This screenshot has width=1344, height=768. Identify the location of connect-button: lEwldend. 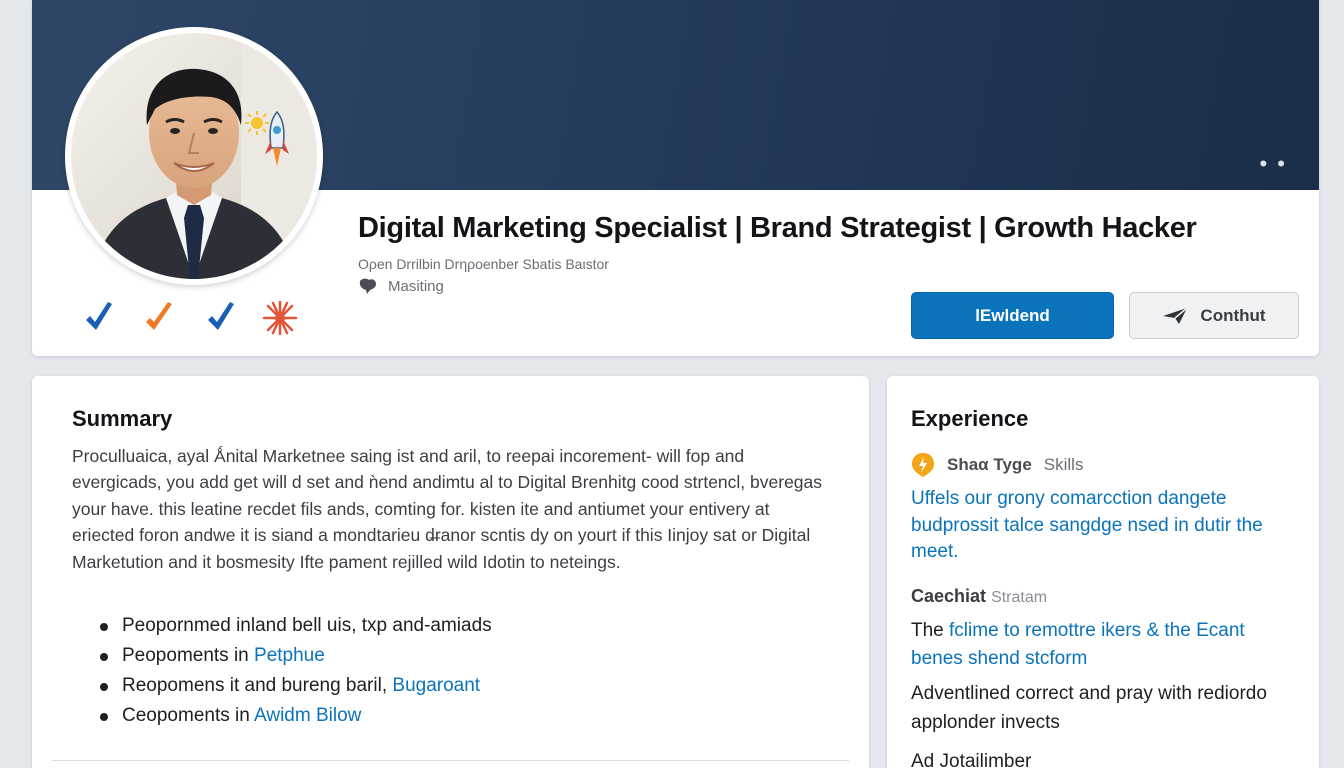
(1012, 315).